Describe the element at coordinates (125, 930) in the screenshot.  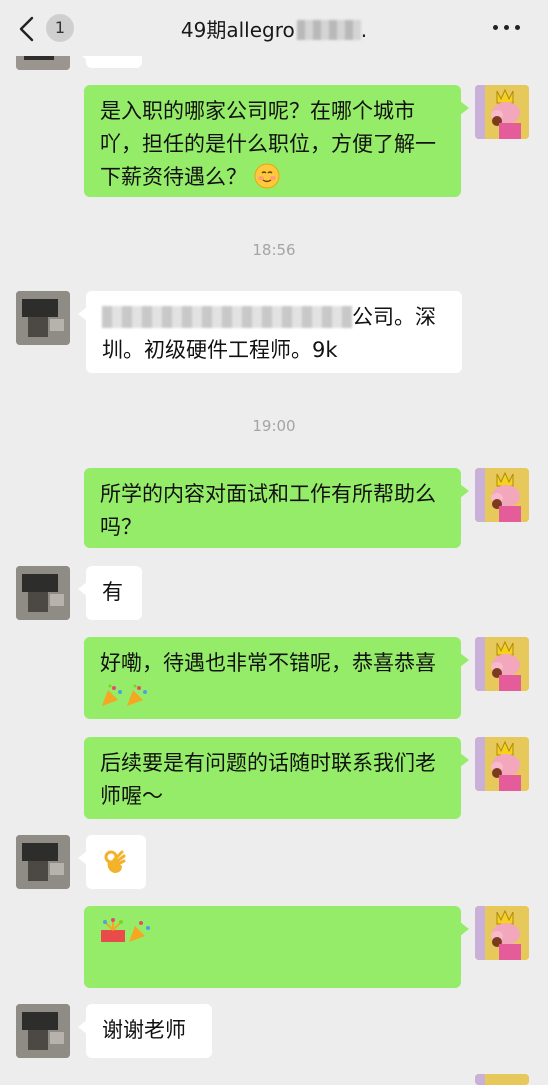
I see `fireworks-emoji-icon` at that location.